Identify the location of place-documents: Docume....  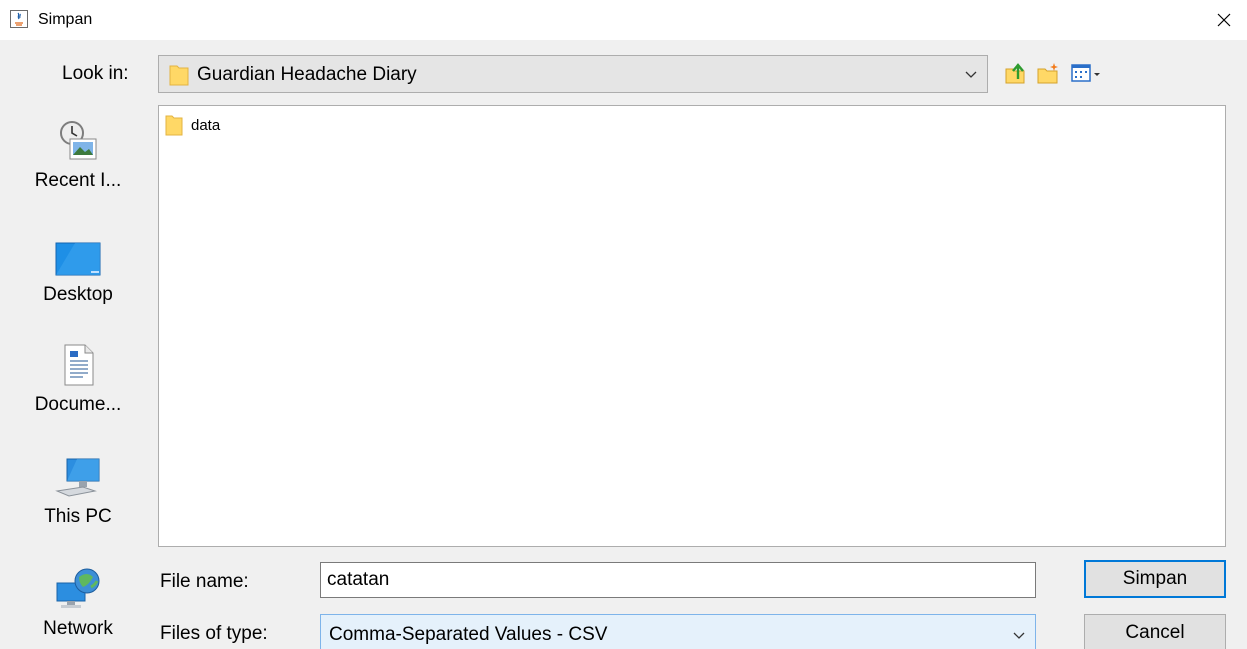
(78, 381).